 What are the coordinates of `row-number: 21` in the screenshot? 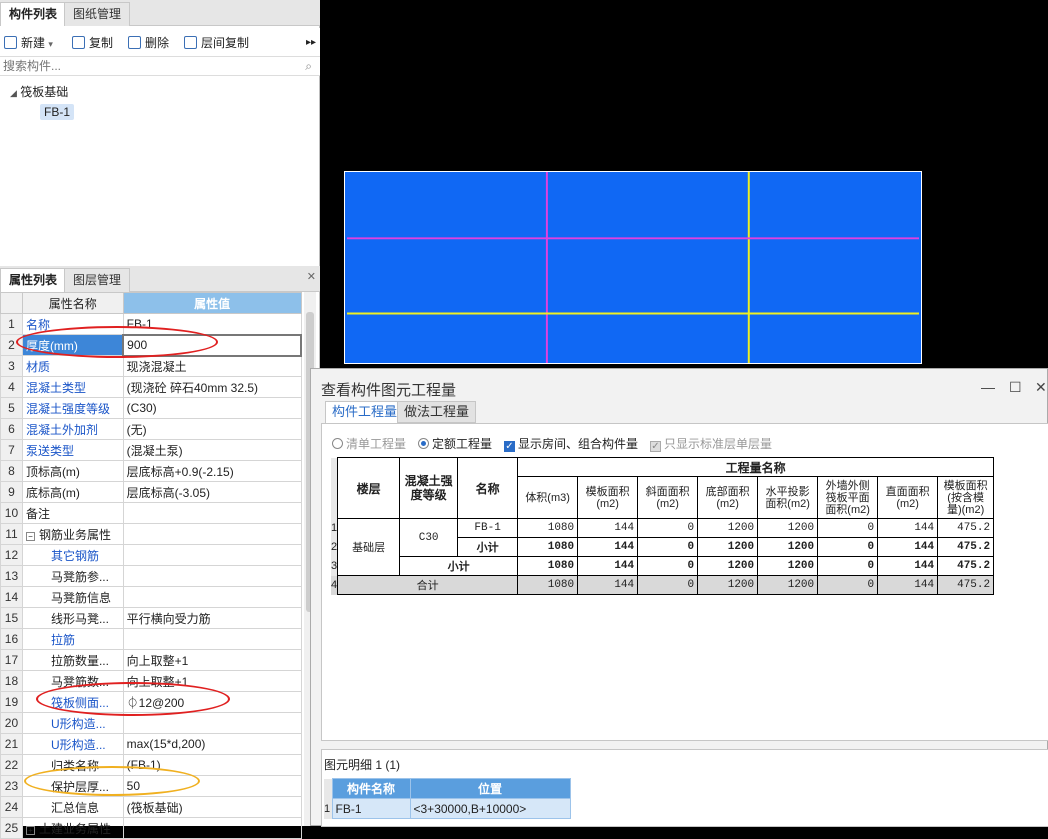 It's located at (11, 744).